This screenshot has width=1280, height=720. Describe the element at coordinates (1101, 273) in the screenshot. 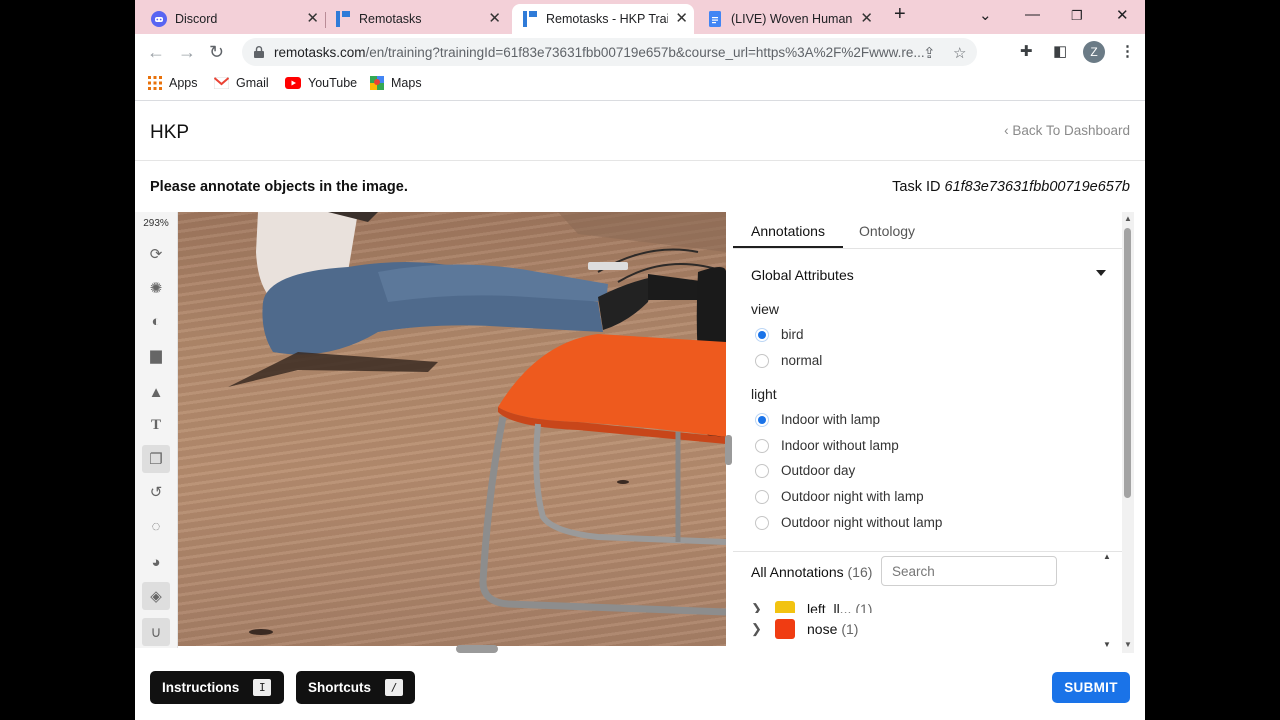

I see `caret-down-icon` at that location.